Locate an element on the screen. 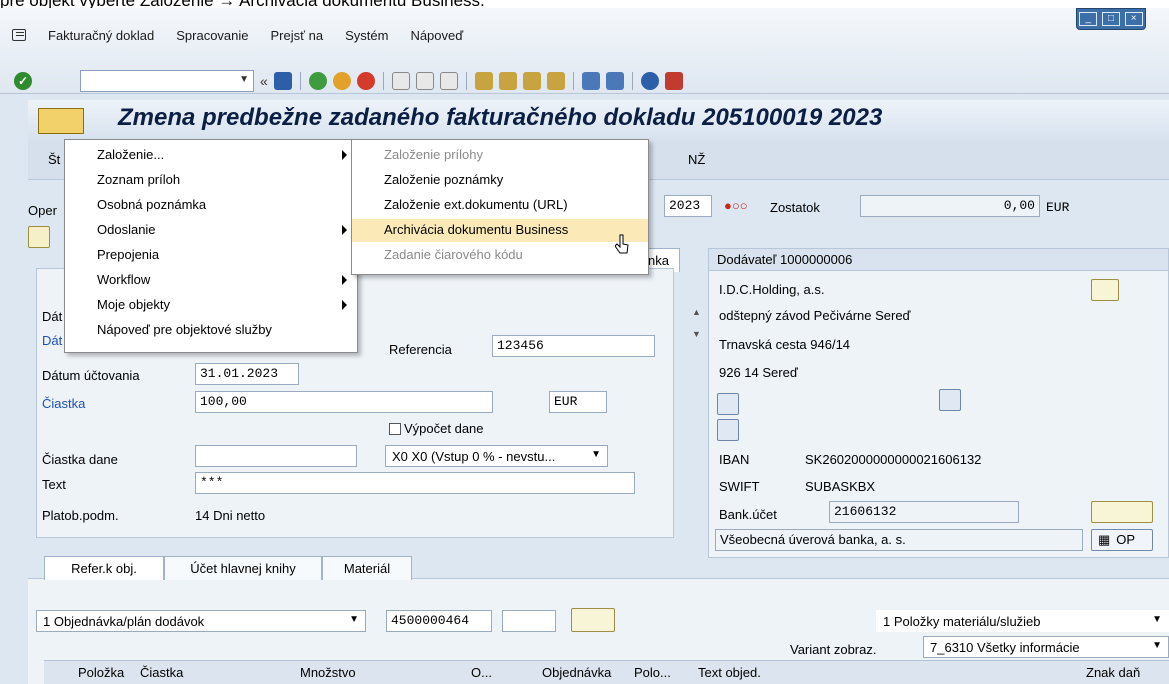 The height and width of the screenshot is (684, 1169). menu-prejst-na: Prejsť na is located at coordinates (297, 35).